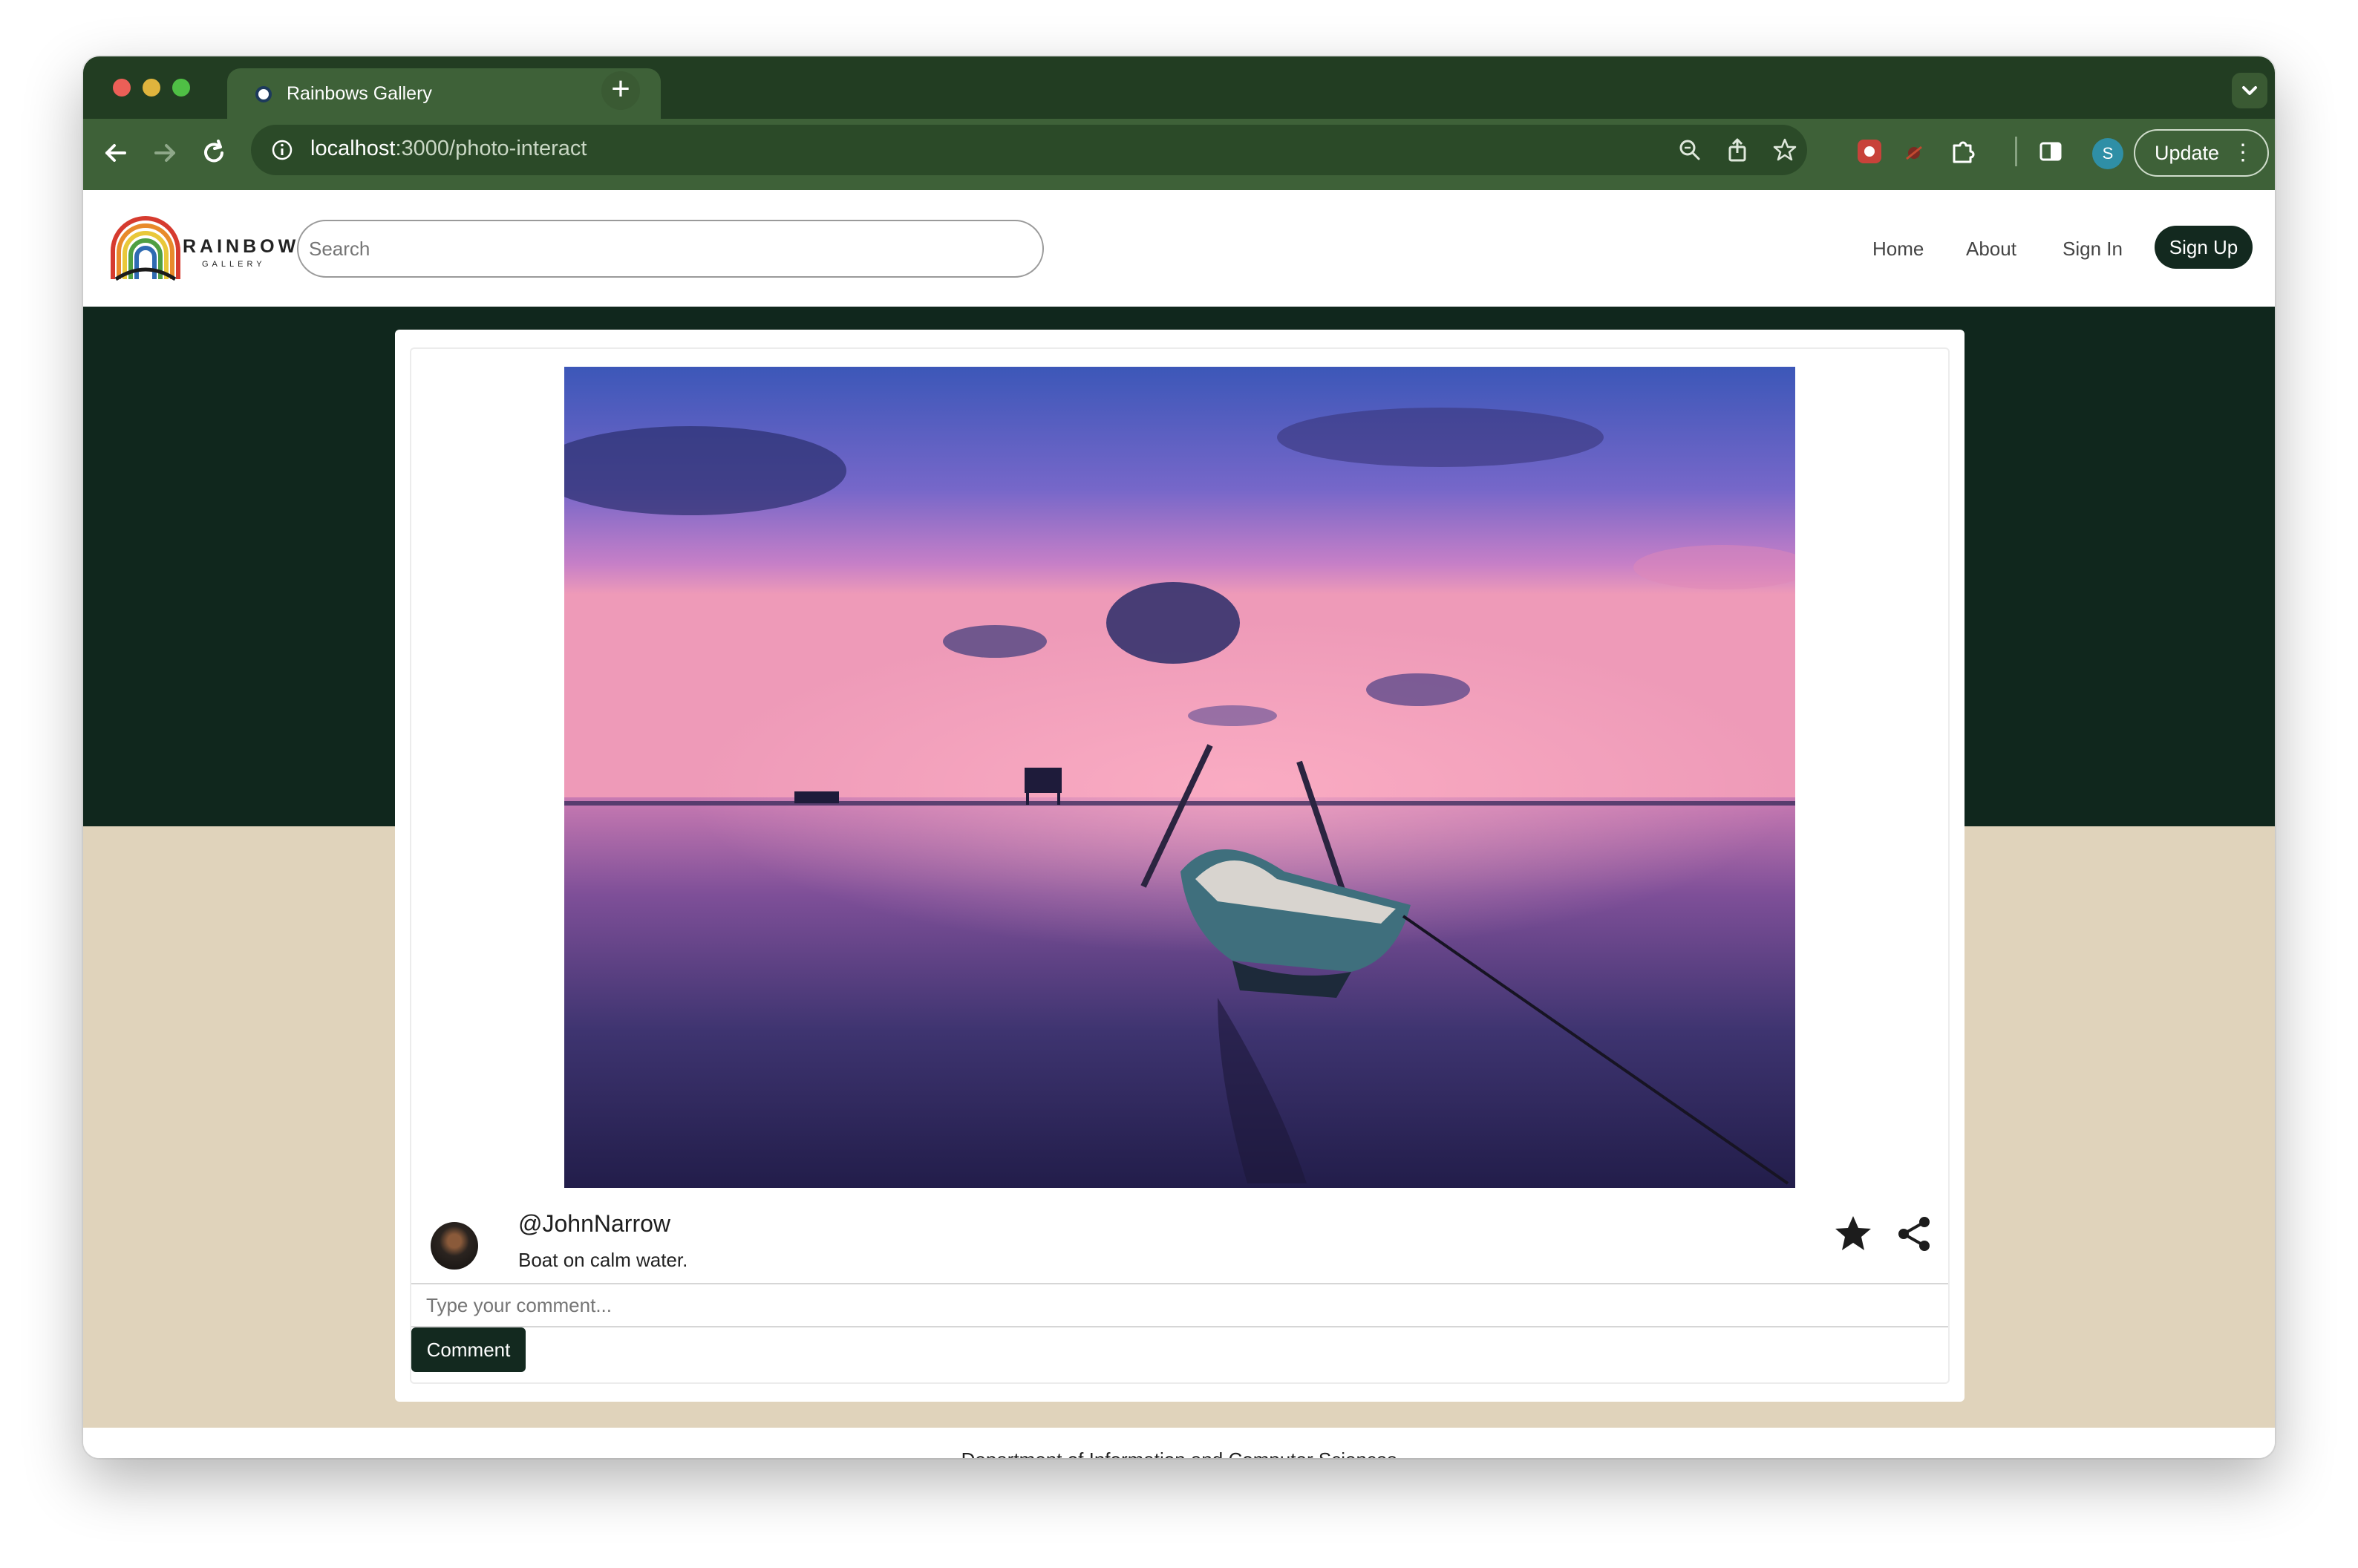 The height and width of the screenshot is (1568, 2358). I want to click on search-input, so click(670, 249).